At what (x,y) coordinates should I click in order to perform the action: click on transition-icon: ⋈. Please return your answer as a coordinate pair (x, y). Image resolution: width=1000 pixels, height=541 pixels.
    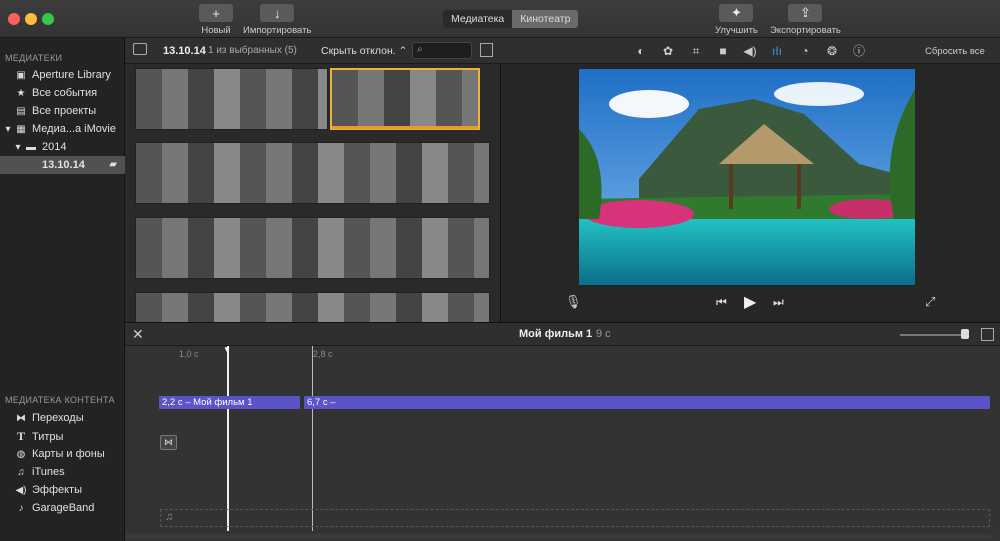
    Looking at the image, I should click on (168, 442).